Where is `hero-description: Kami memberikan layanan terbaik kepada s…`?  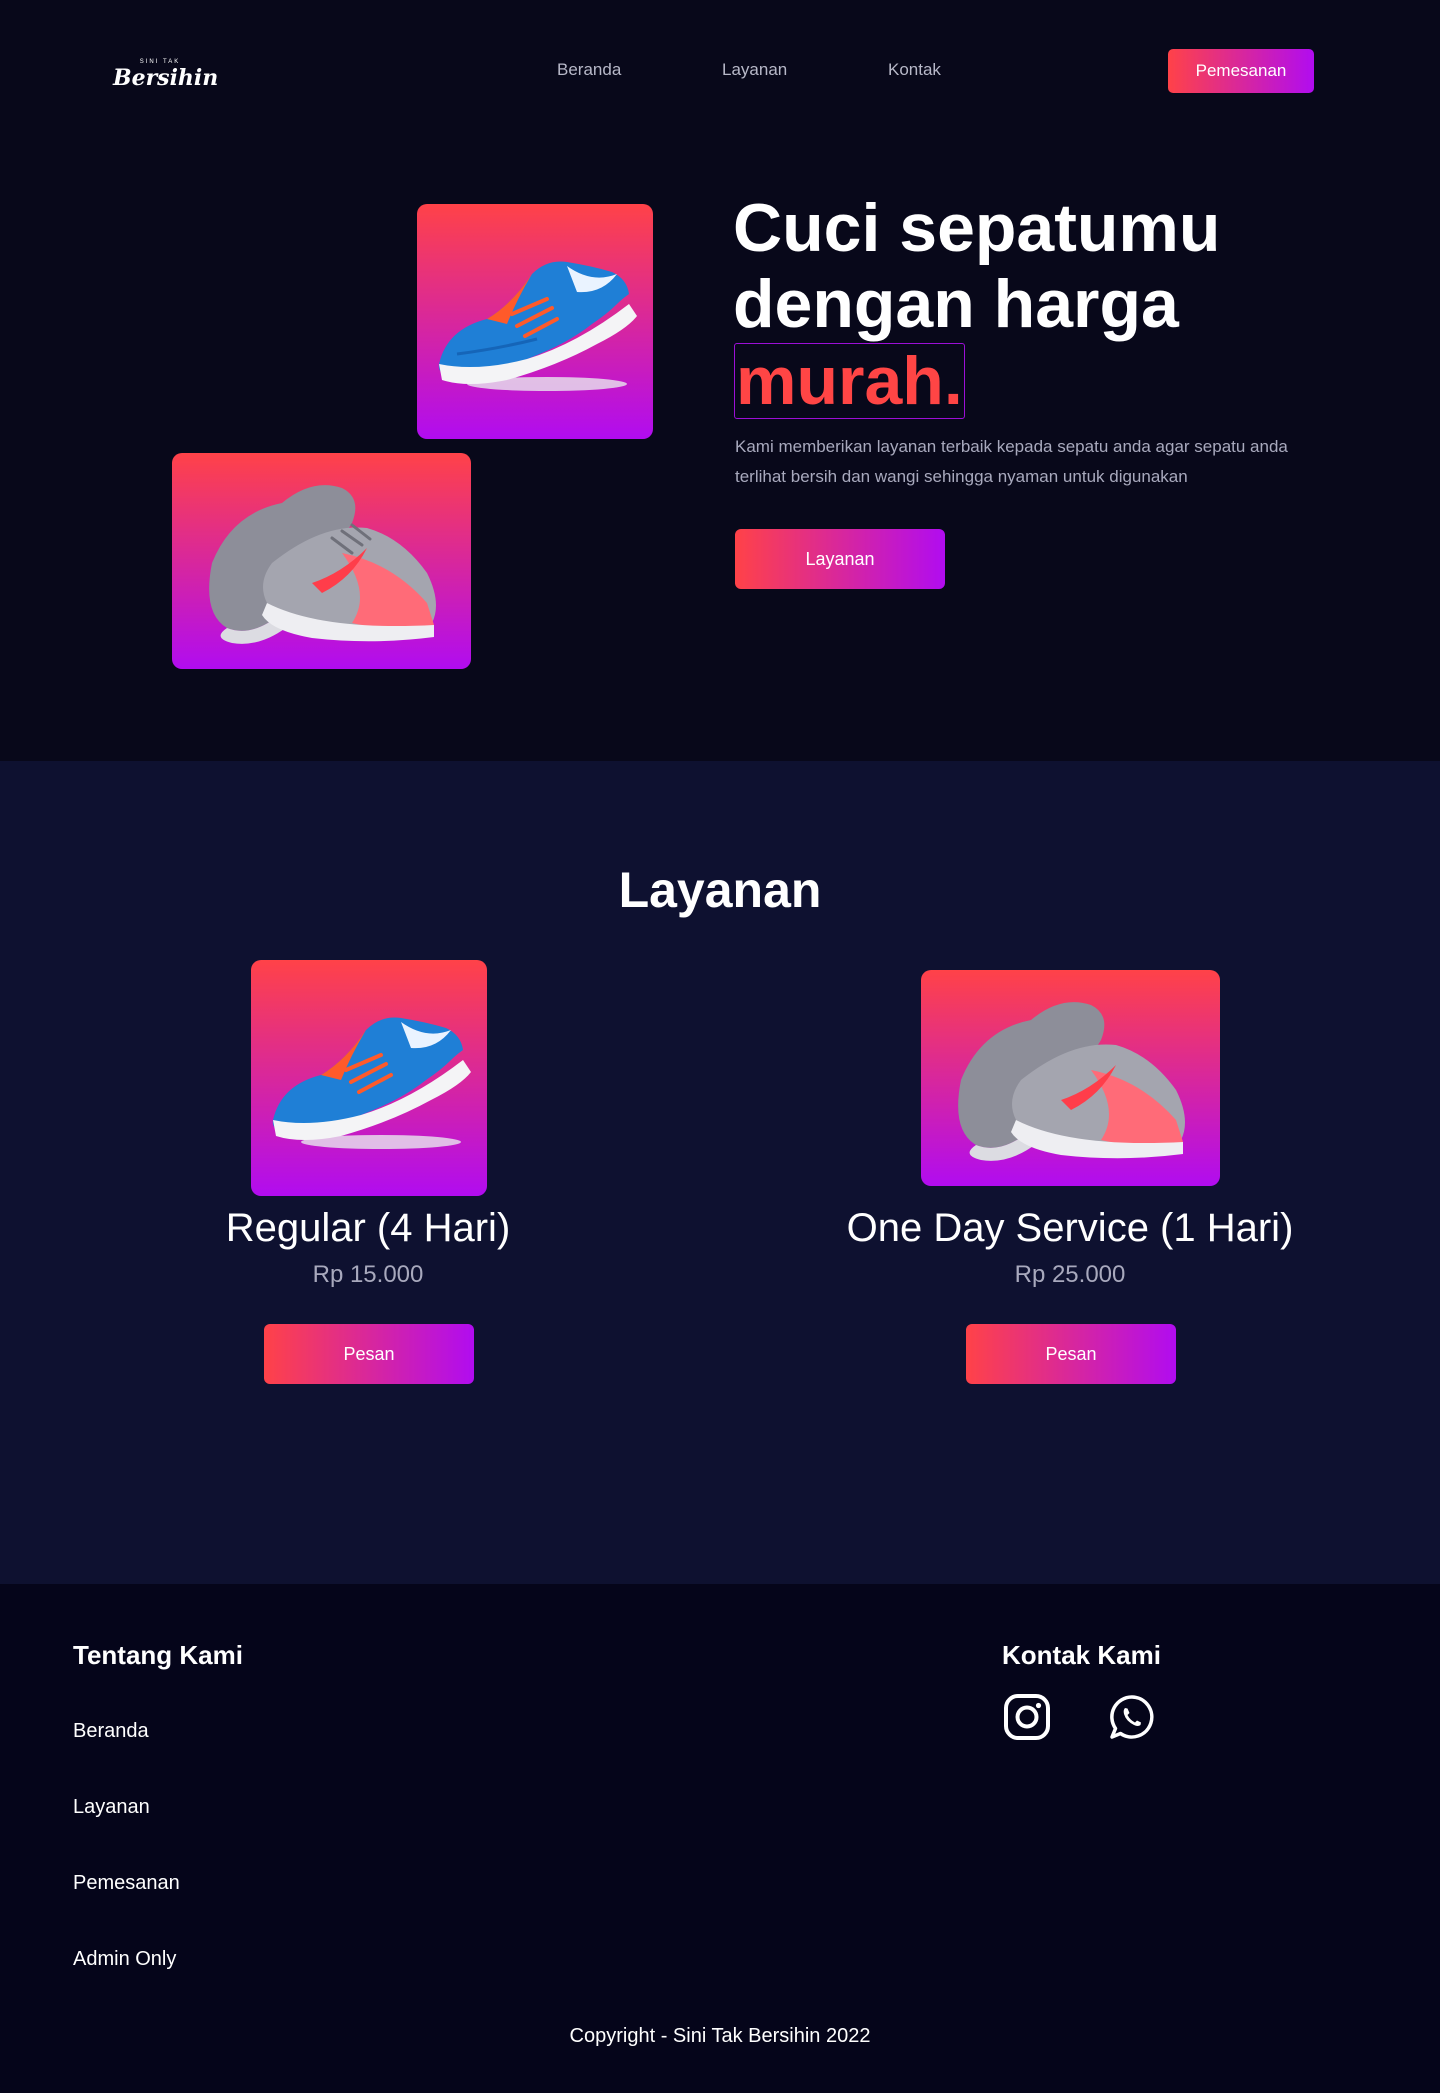
hero-description: Kami memberikan layanan terbaik kepada s… is located at coordinates (1011, 461).